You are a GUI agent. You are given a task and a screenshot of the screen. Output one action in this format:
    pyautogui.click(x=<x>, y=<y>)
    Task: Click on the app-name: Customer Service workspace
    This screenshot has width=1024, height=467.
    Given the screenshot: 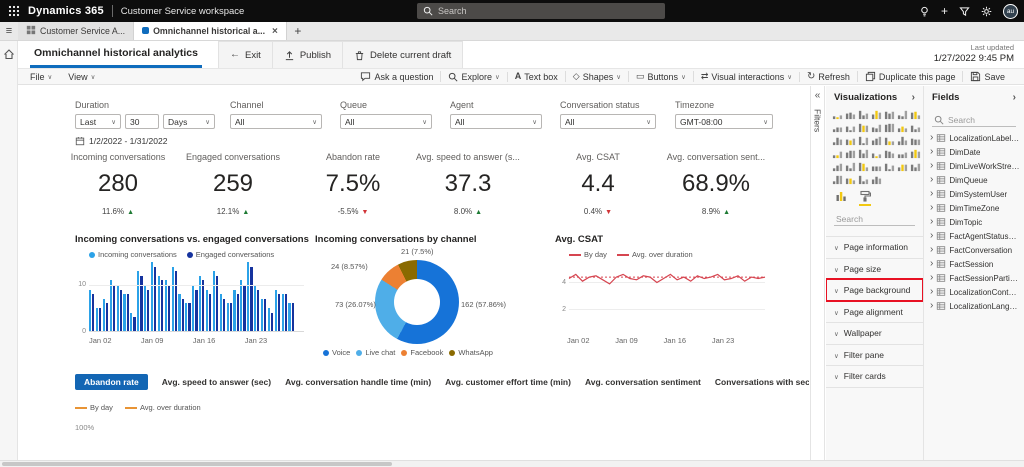 What is the action you would take?
    pyautogui.click(x=183, y=11)
    